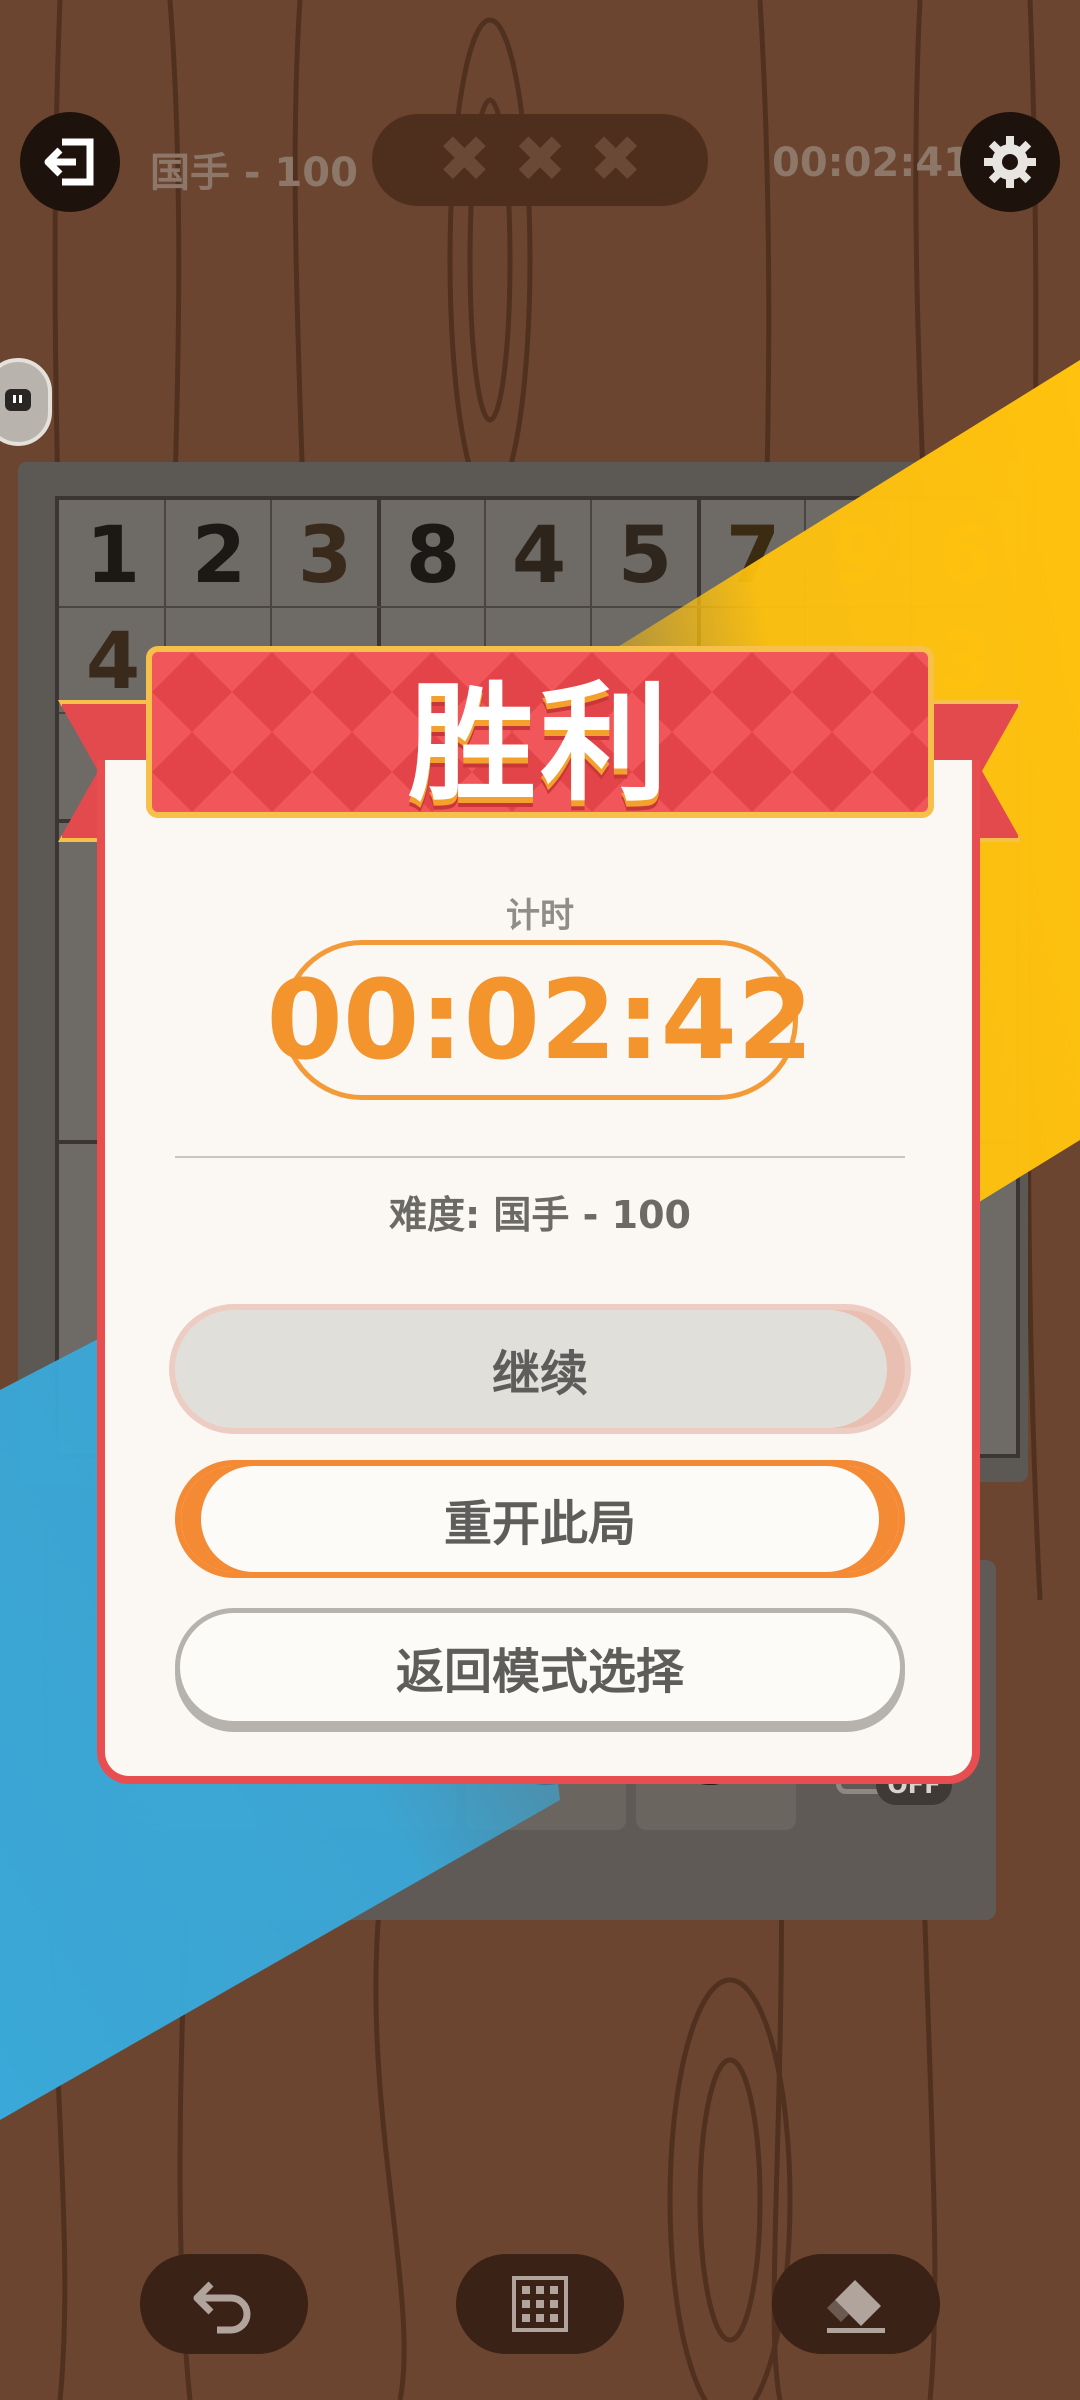 The height and width of the screenshot is (2400, 1080). What do you see at coordinates (539, 1524) in the screenshot?
I see `restart-label: 重开此局` at bounding box center [539, 1524].